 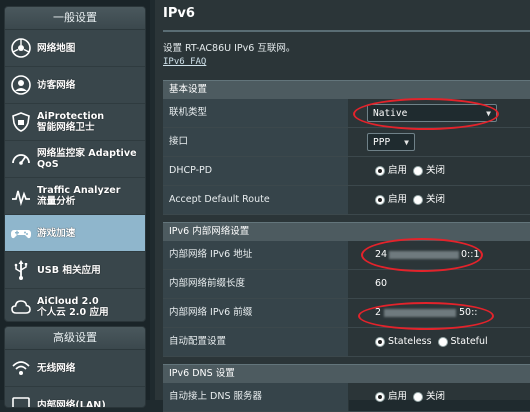 What do you see at coordinates (380, 397) in the screenshot?
I see `auto-dns-enable-radio` at bounding box center [380, 397].